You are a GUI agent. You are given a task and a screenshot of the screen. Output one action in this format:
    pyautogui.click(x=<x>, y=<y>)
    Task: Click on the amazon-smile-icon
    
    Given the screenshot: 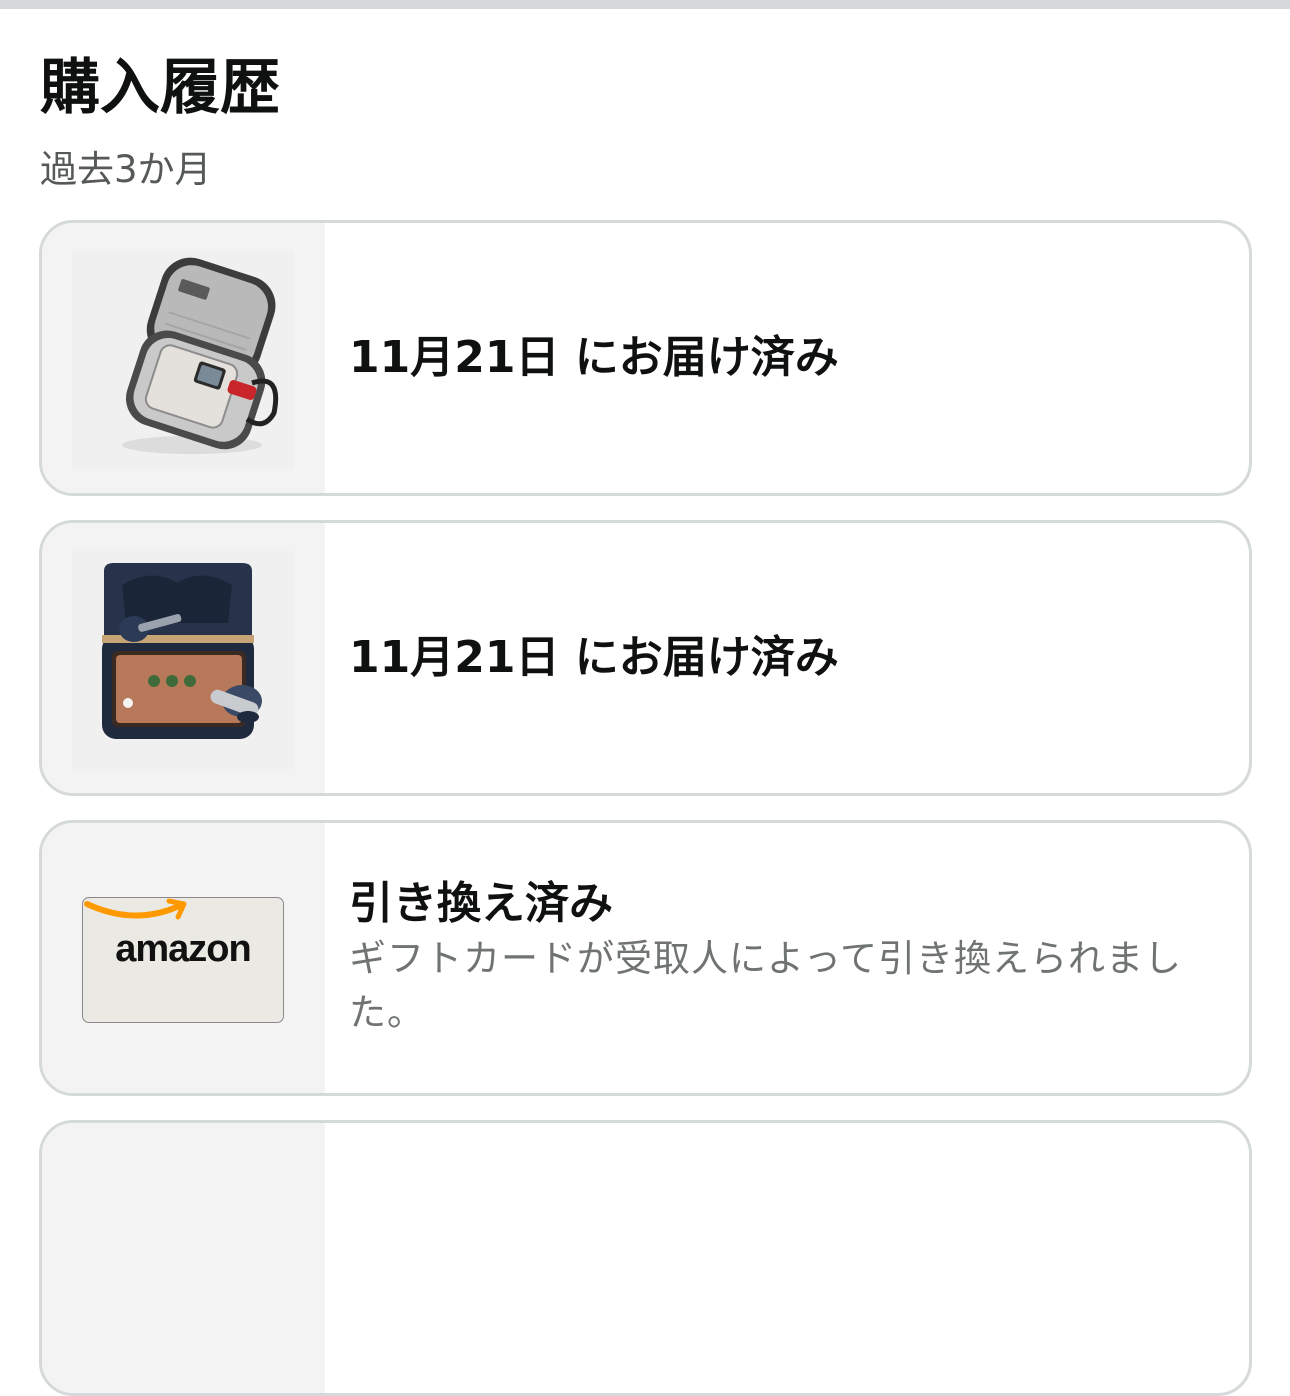 What is the action you would take?
    pyautogui.click(x=135, y=909)
    